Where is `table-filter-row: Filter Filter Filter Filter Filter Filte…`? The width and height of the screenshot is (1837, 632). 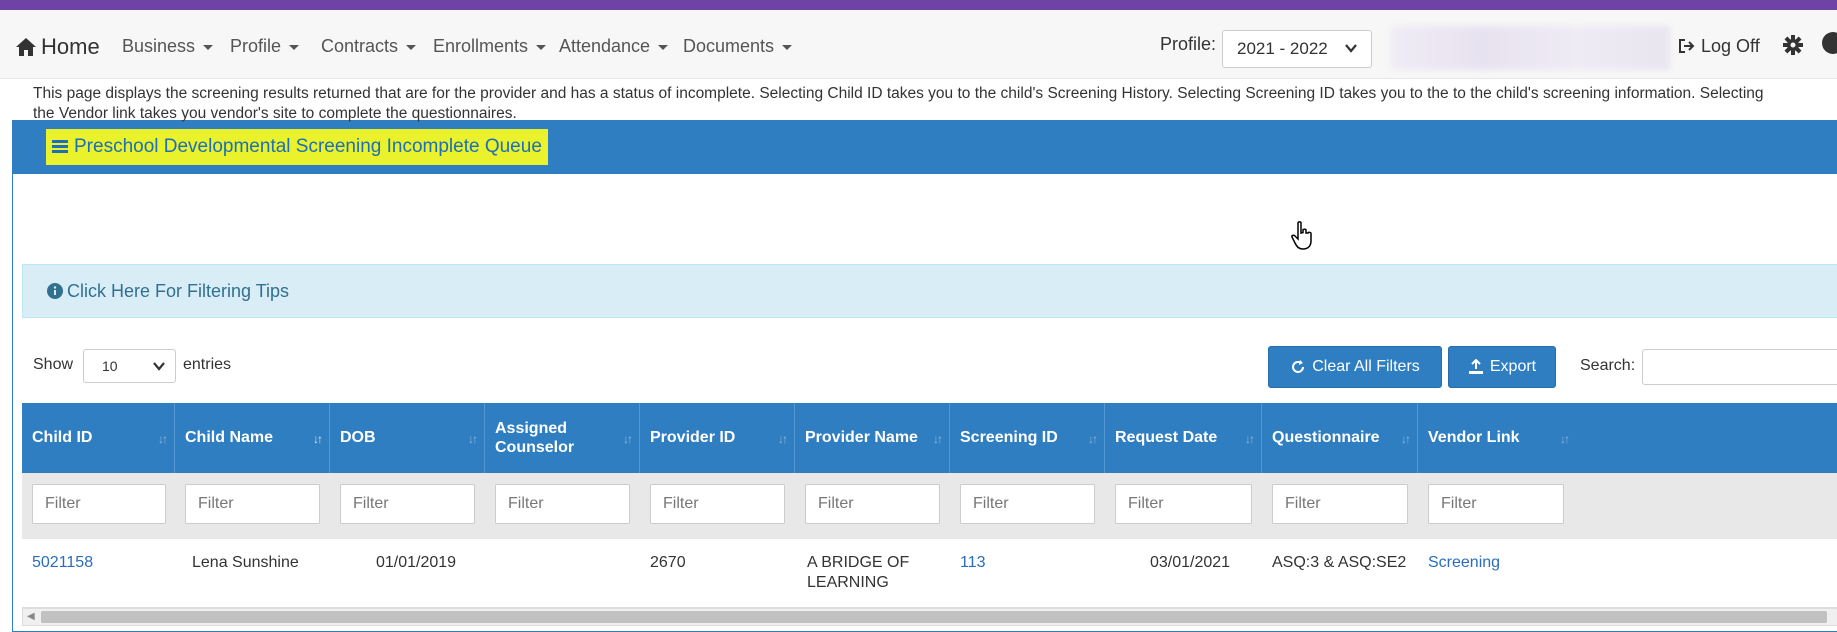
table-filter-row: Filter Filter Filter Filter Filter Filte… is located at coordinates (929, 506).